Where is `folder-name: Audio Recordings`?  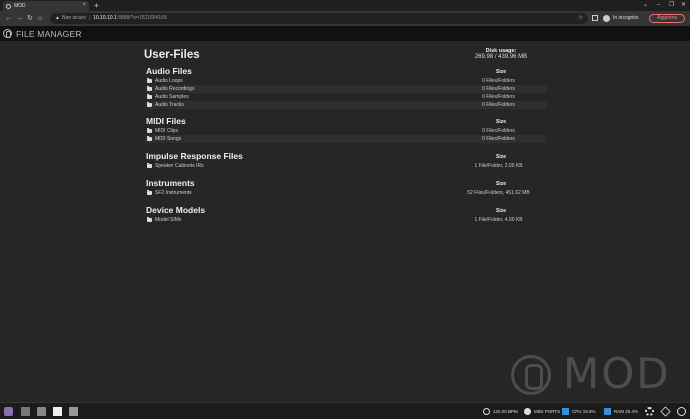
folder-name: Audio Recordings is located at coordinates (175, 89).